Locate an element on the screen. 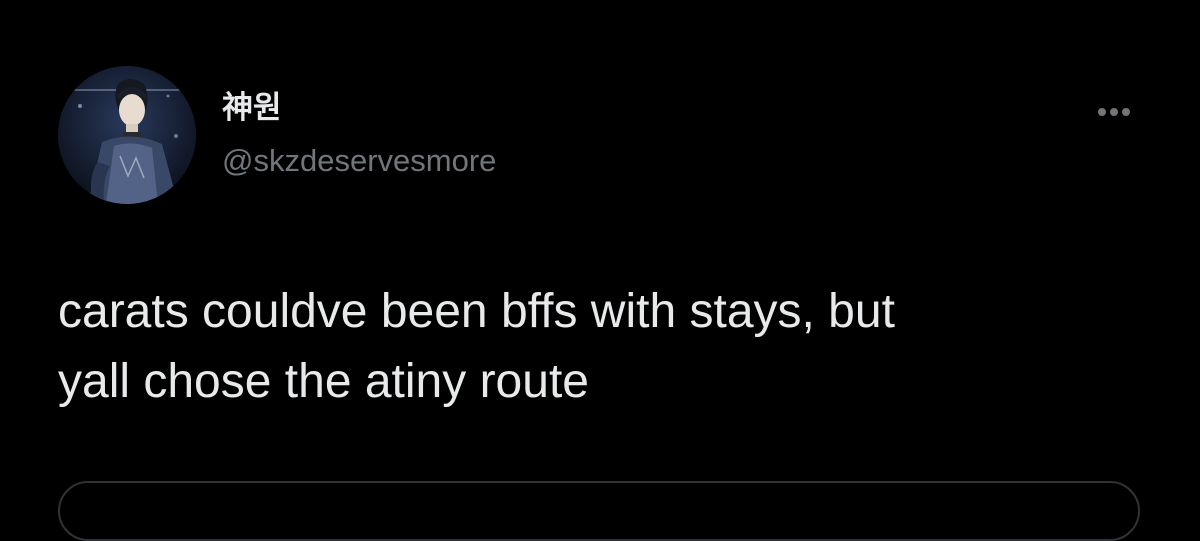 The width and height of the screenshot is (1200, 541). more-horizontal-icon is located at coordinates (1114, 112).